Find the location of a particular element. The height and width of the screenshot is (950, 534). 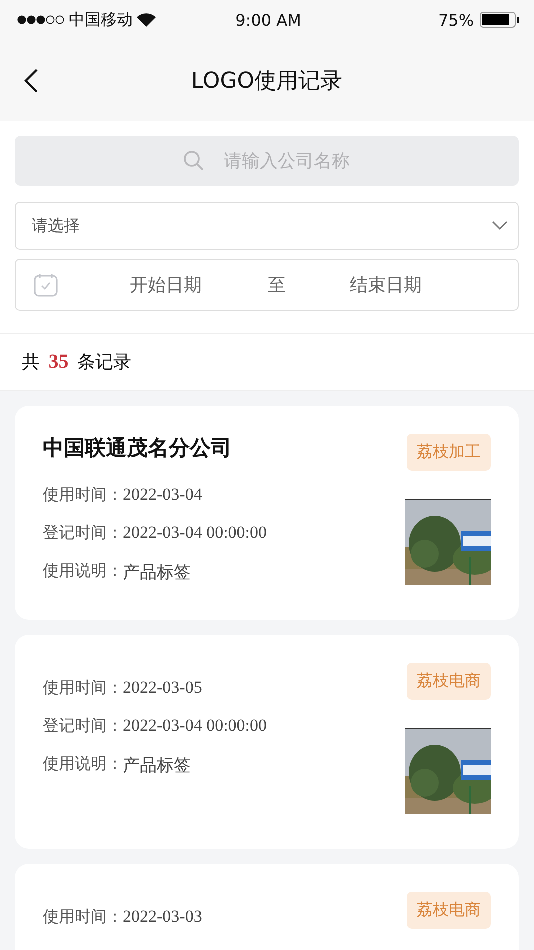

page-title: LOGO使用记录 is located at coordinates (267, 82).